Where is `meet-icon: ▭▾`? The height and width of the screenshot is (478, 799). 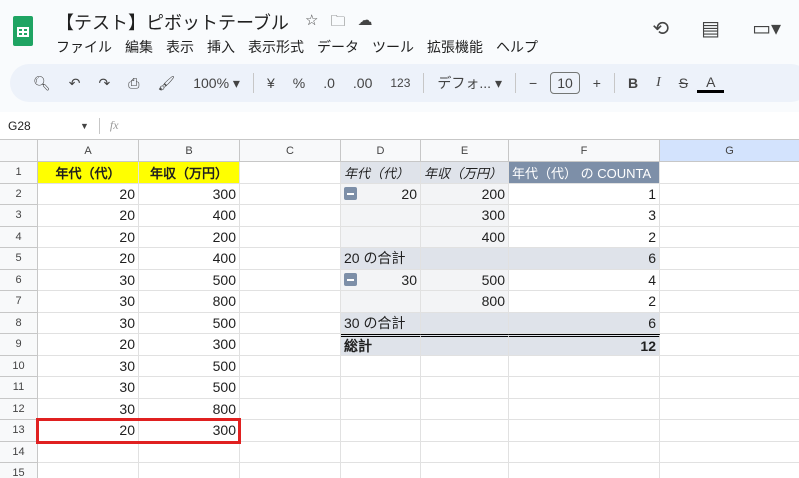
meet-icon: ▭▾ is located at coordinates (766, 28).